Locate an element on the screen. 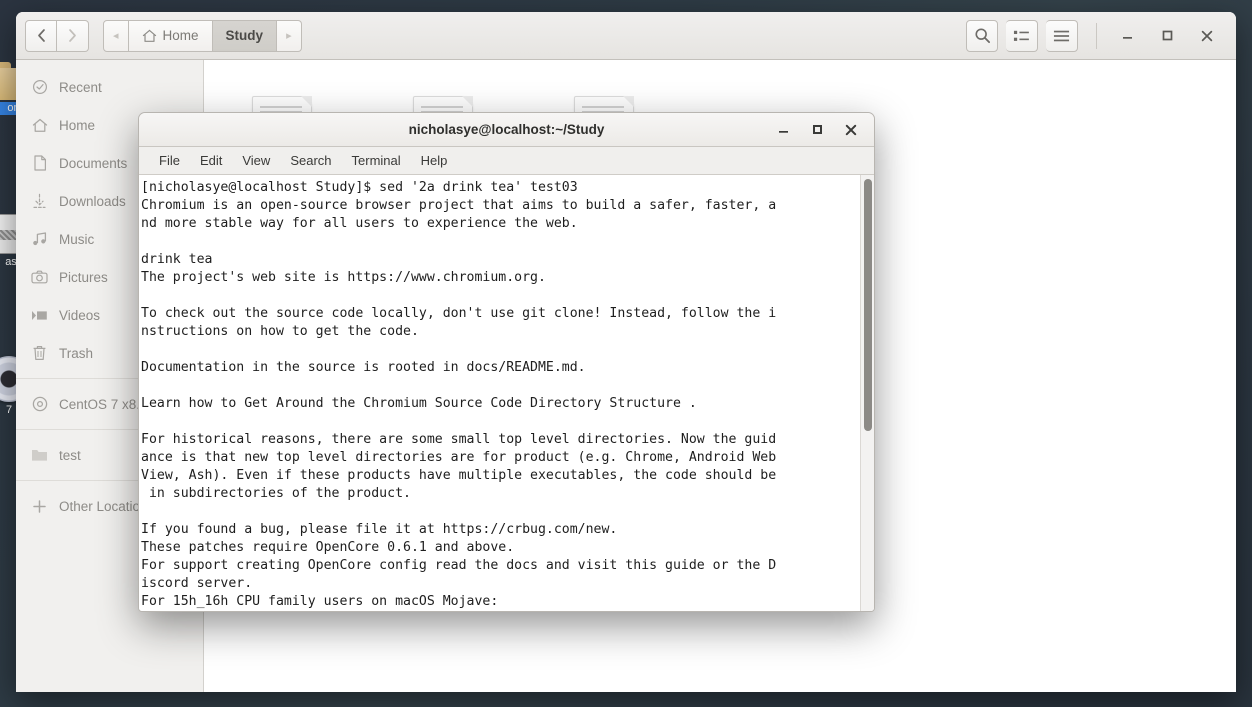 Image resolution: width=1252 pixels, height=707 pixels. document-icon is located at coordinates (39, 163).